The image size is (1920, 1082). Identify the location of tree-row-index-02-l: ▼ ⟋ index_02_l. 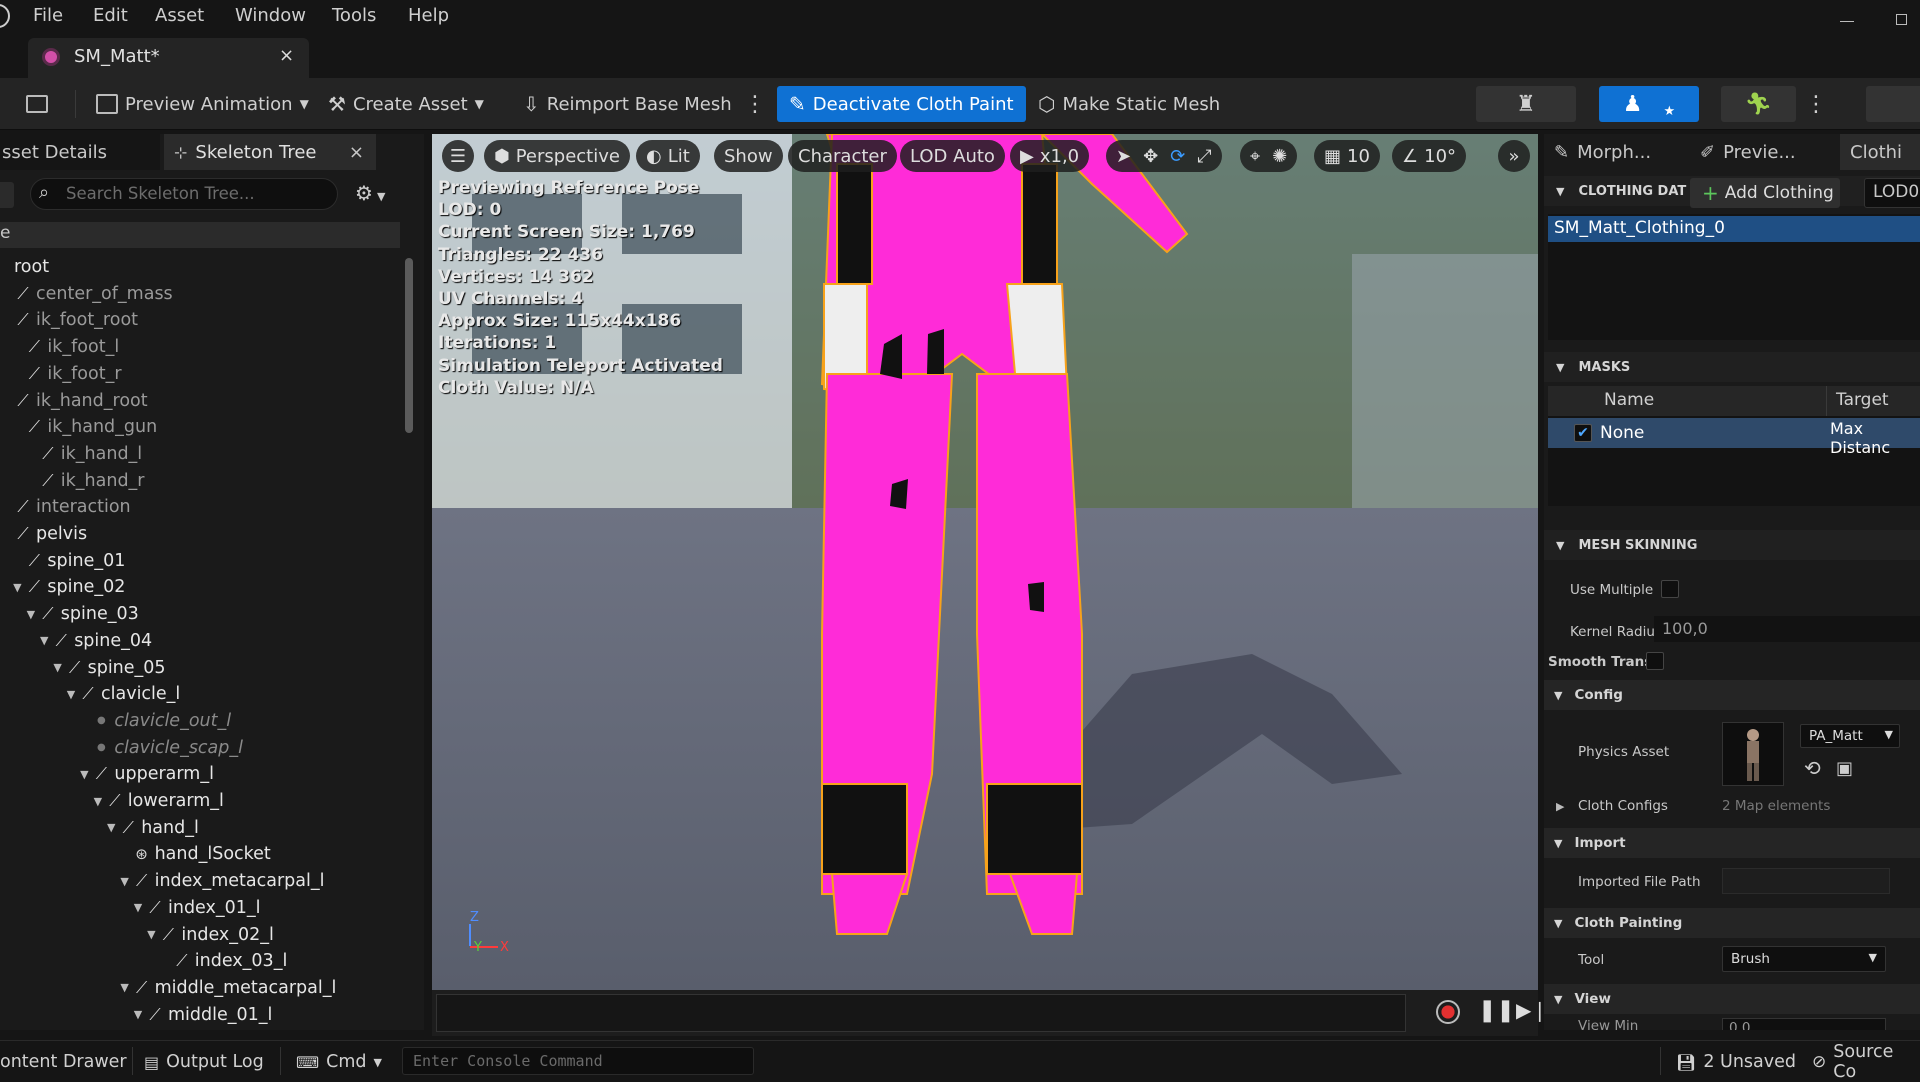
(205, 935).